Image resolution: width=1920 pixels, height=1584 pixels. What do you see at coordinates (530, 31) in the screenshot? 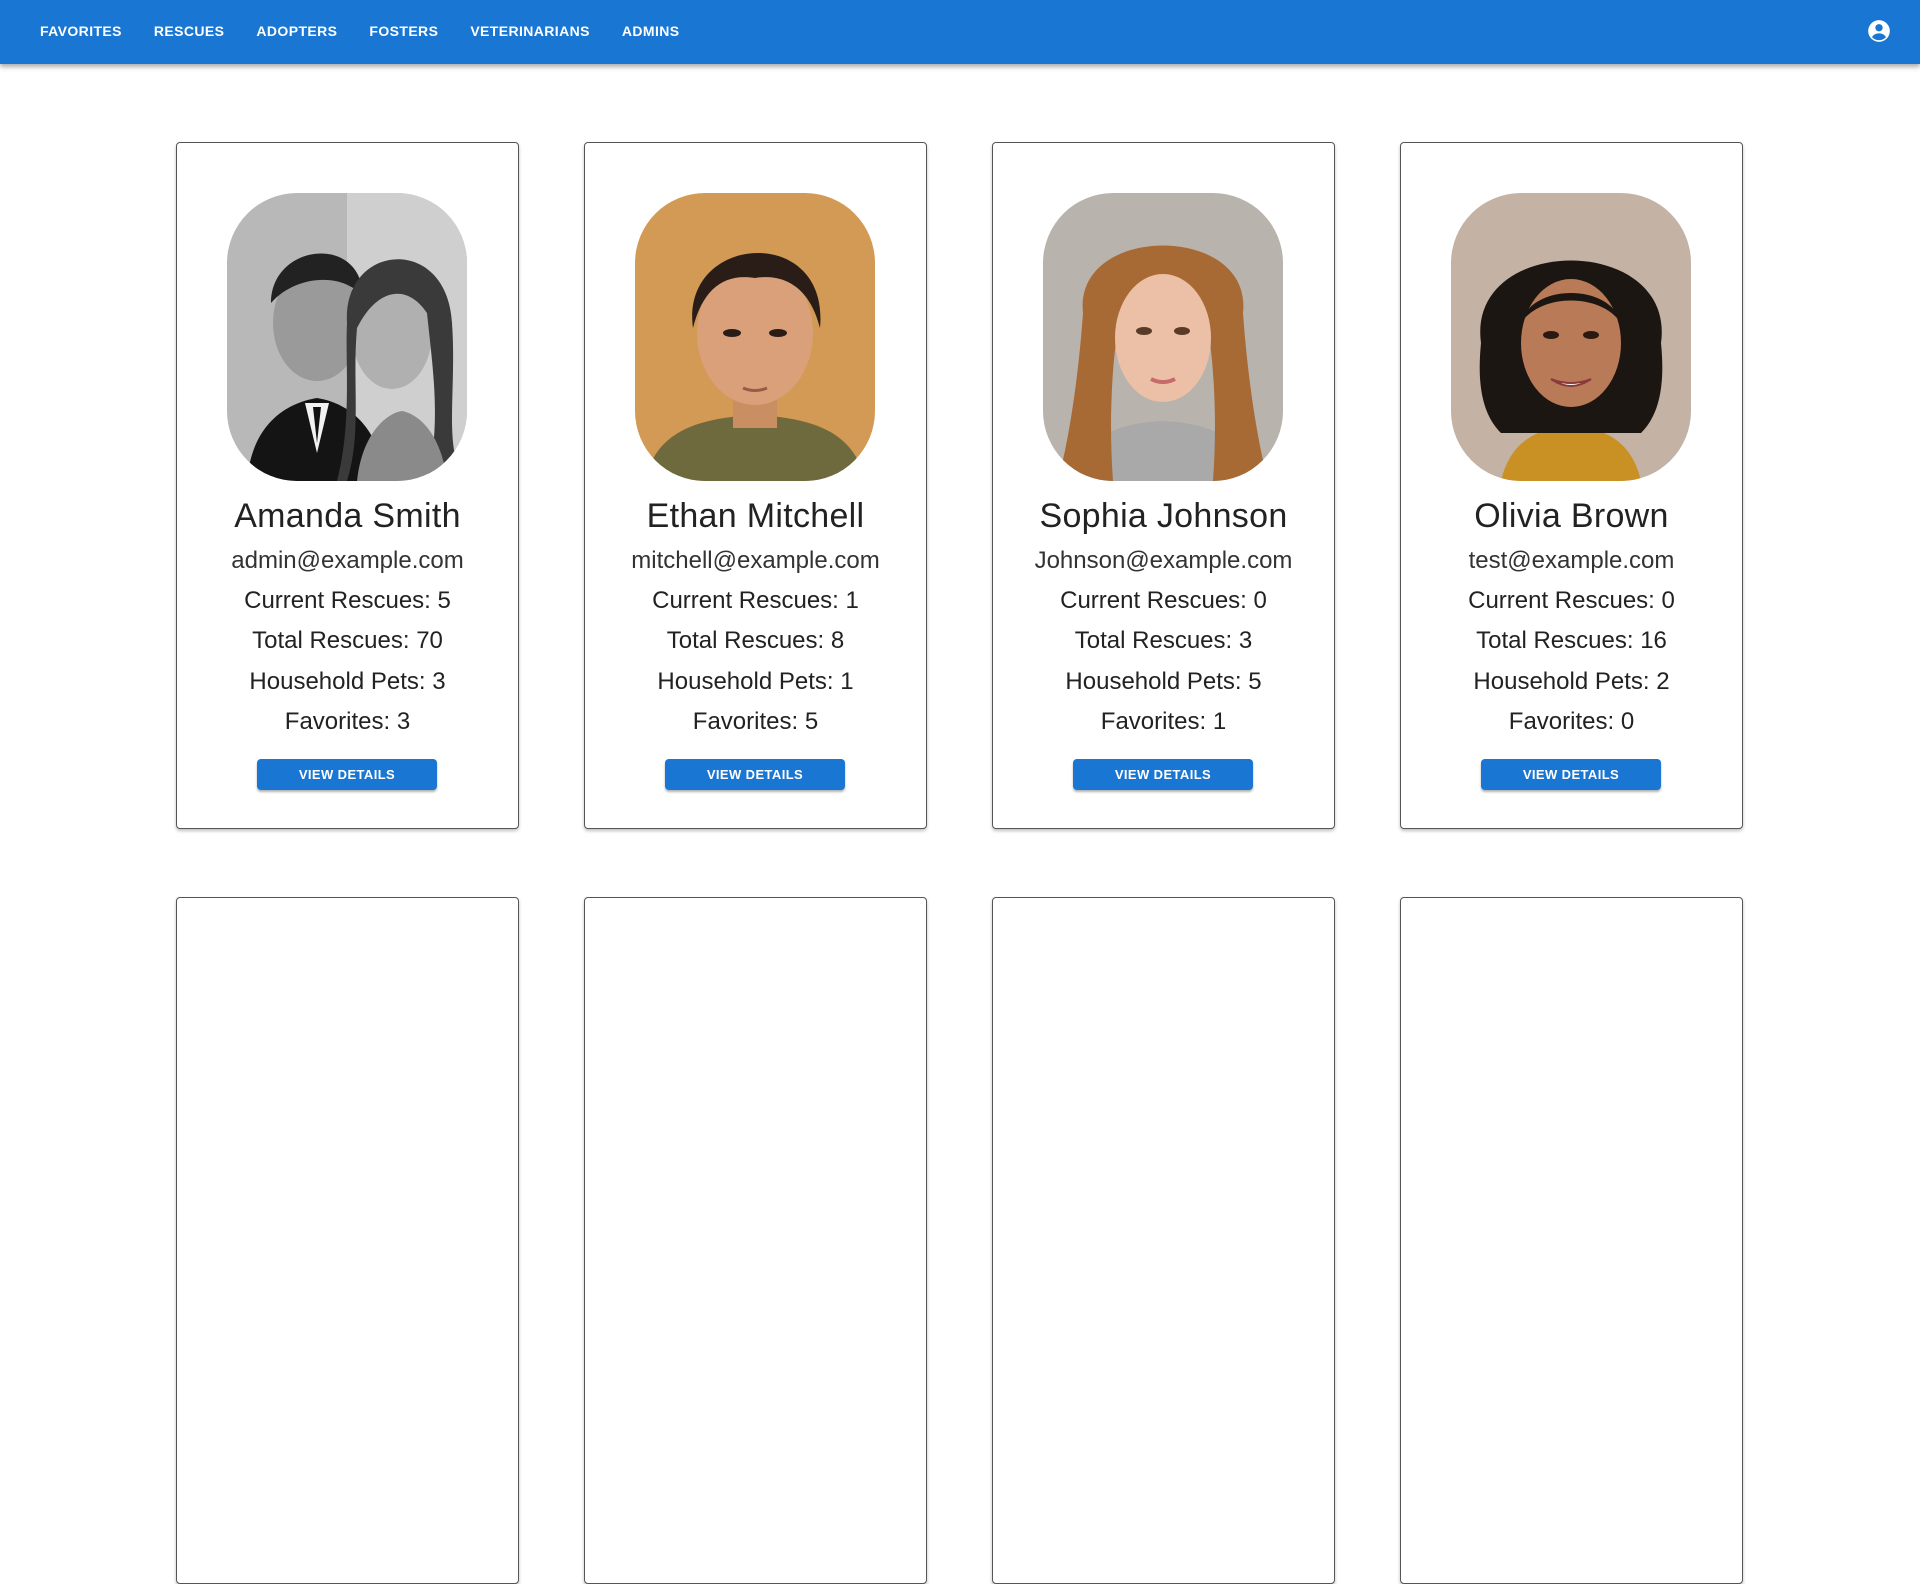
I see `nav-veterinarians: VETERINARIANS` at bounding box center [530, 31].